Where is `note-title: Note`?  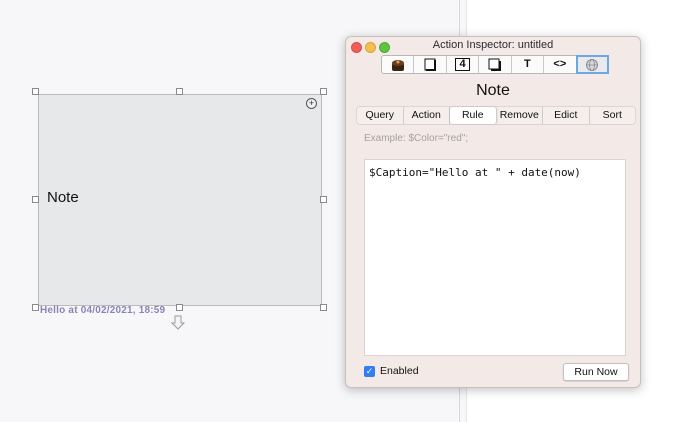
note-title: Note is located at coordinates (63, 197).